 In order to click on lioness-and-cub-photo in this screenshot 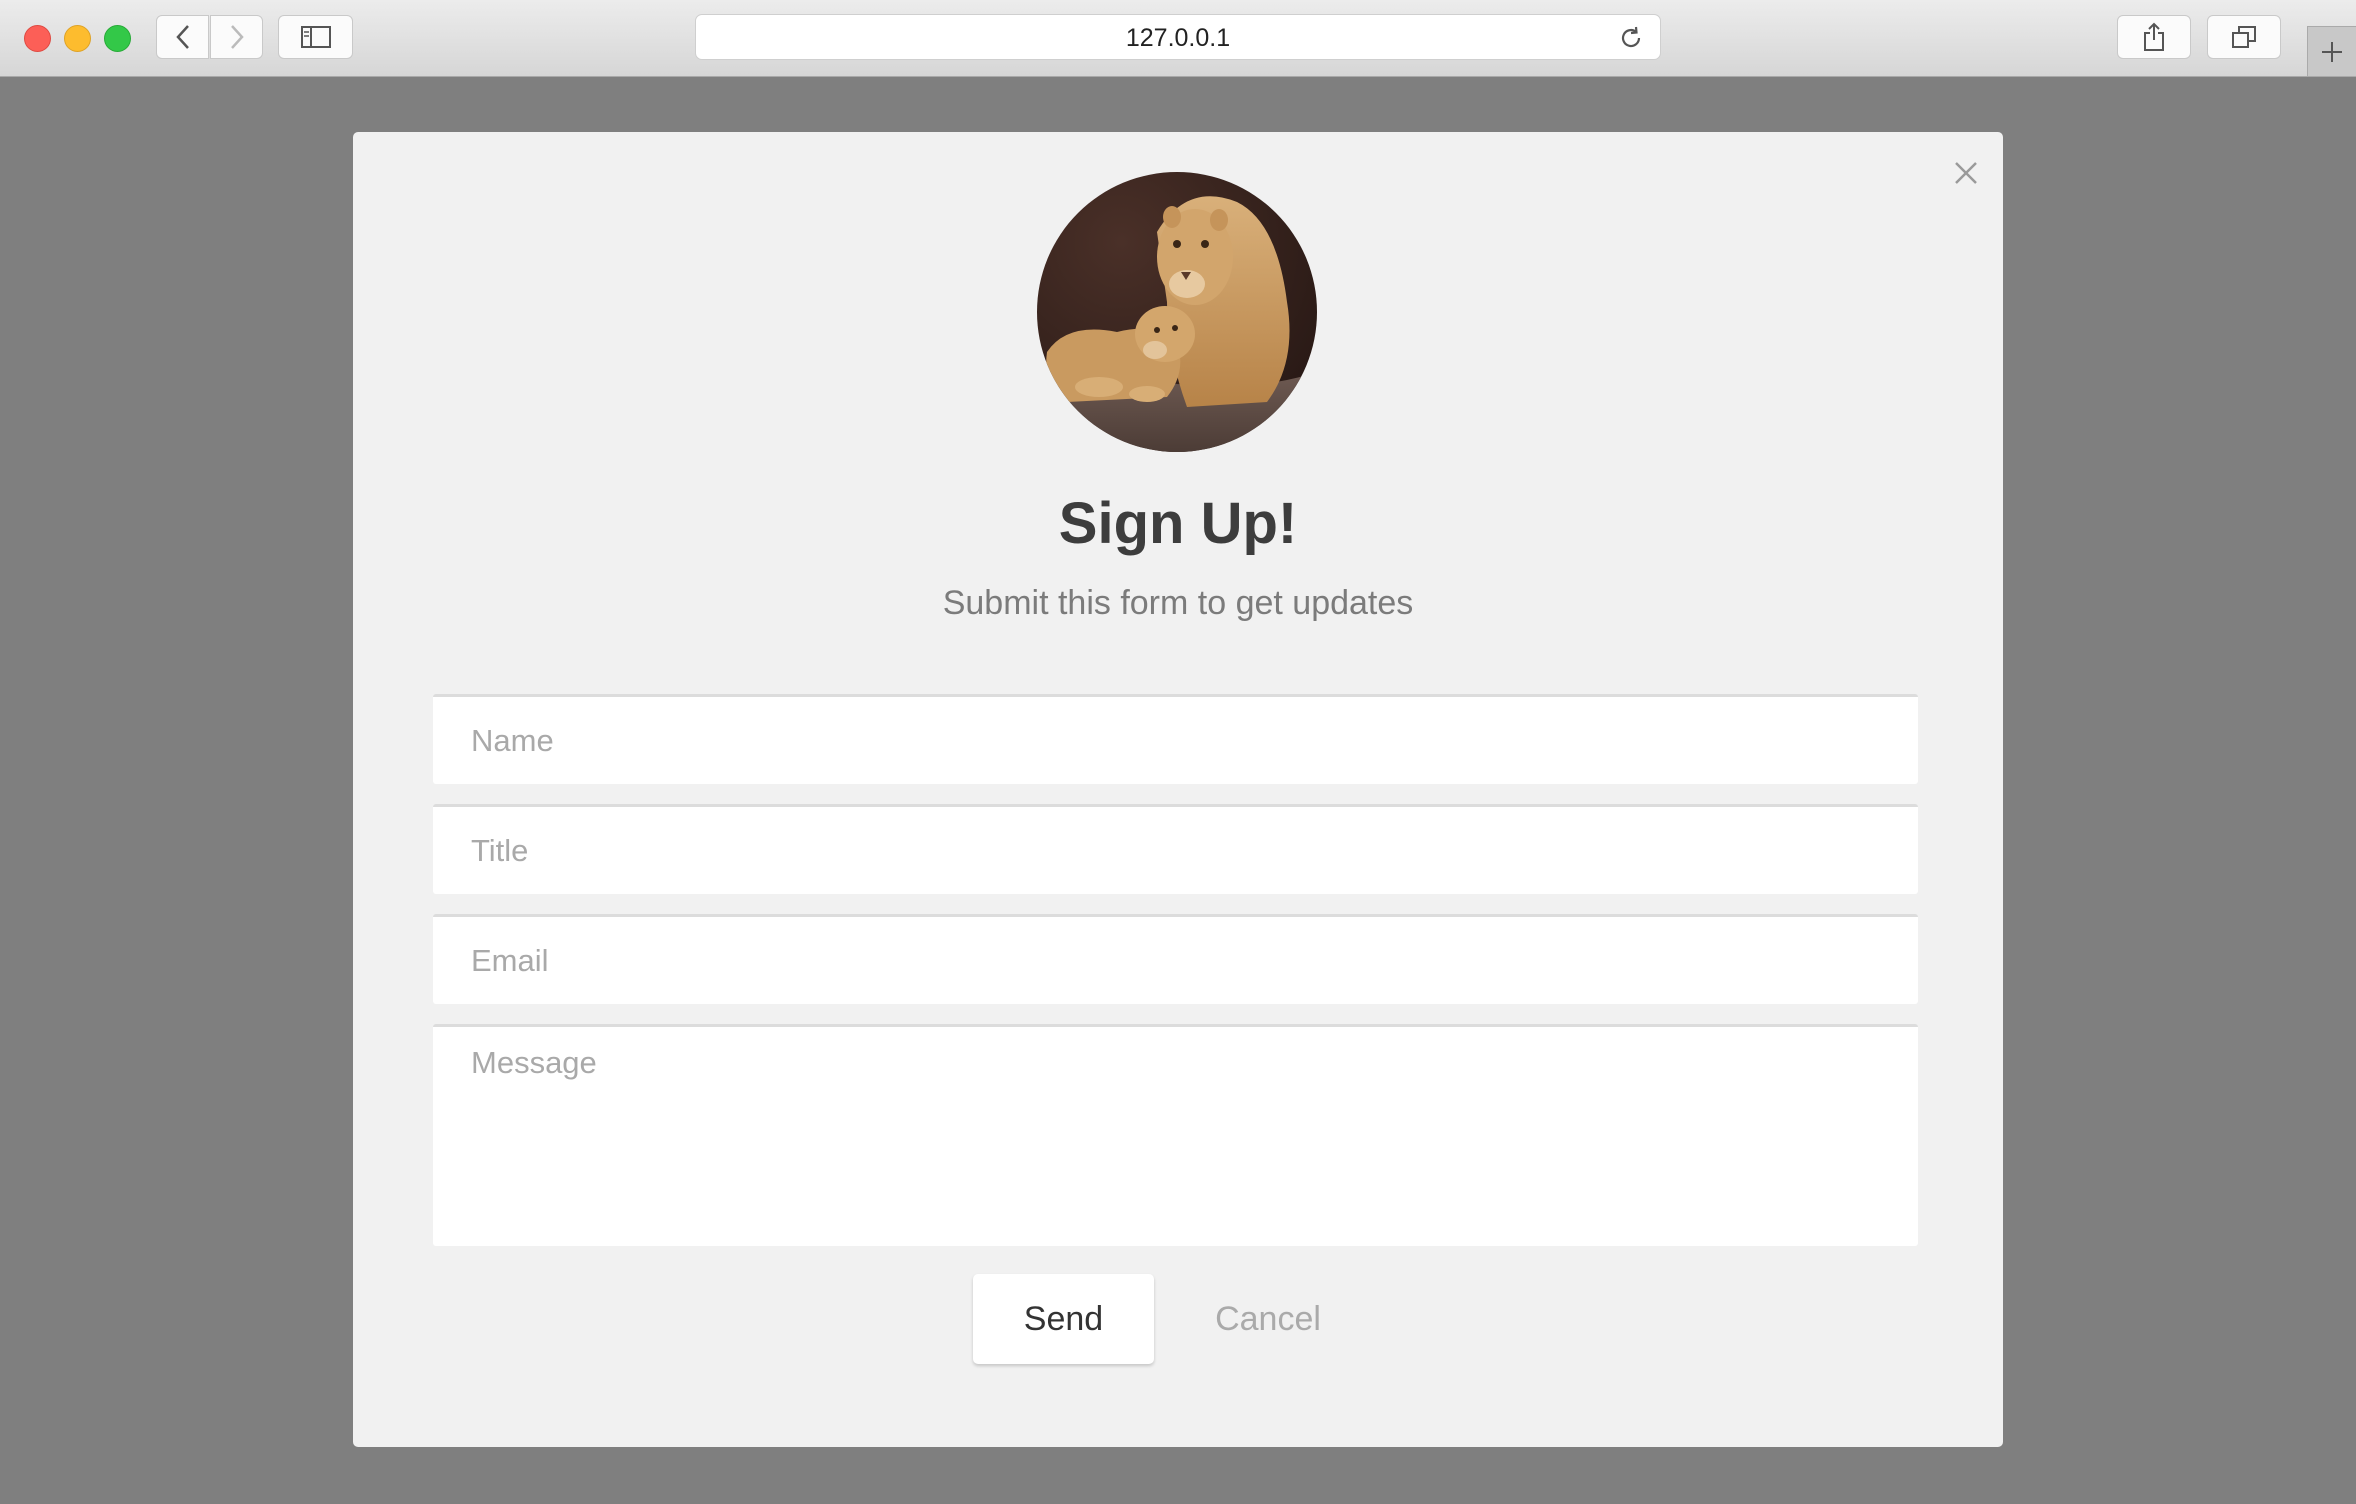, I will do `click(1177, 312)`.